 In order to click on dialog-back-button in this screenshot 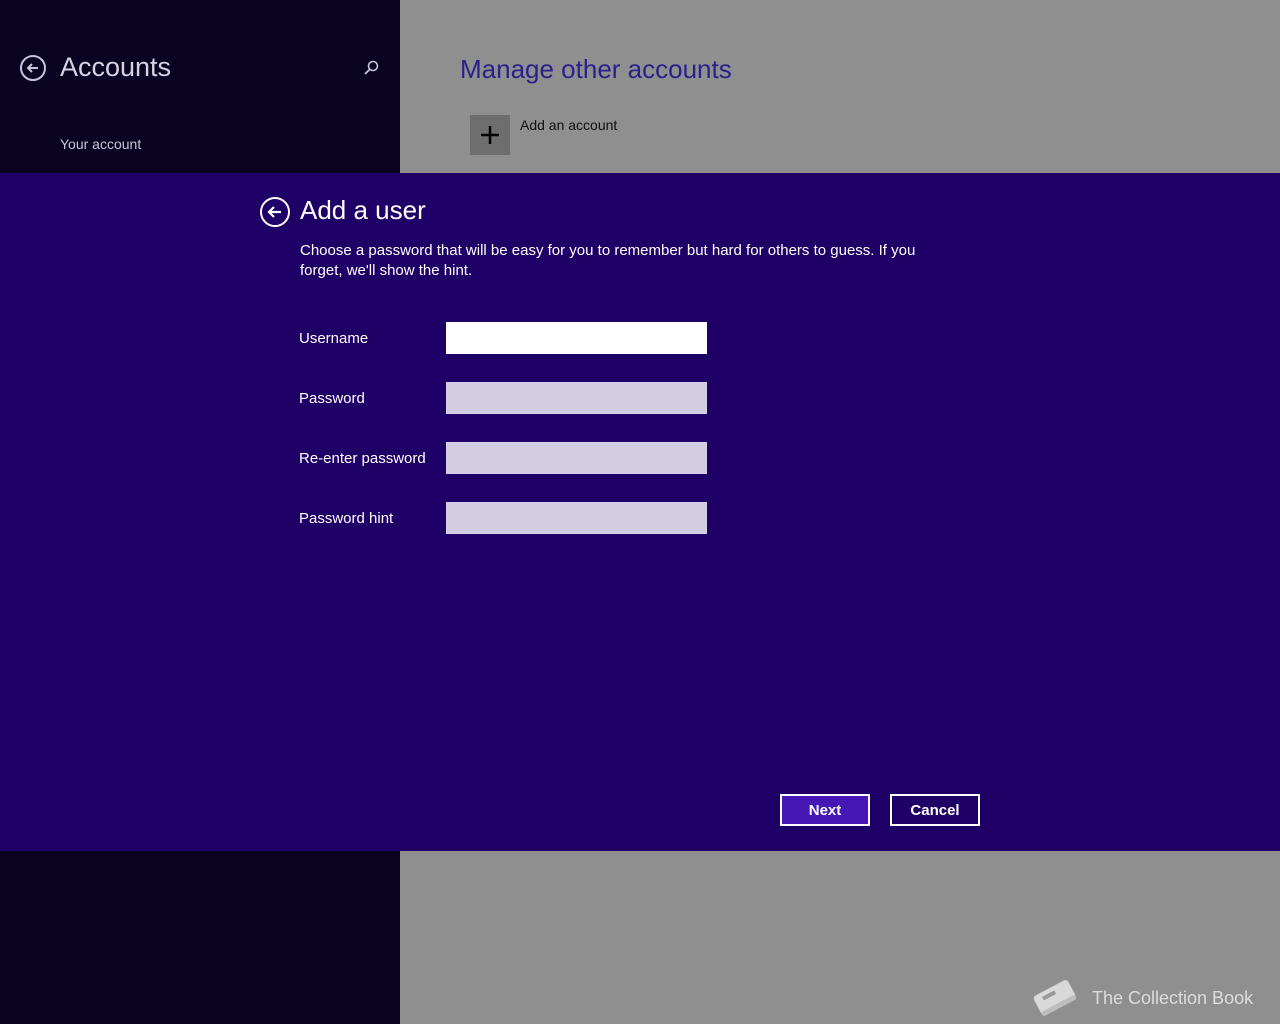, I will do `click(275, 212)`.